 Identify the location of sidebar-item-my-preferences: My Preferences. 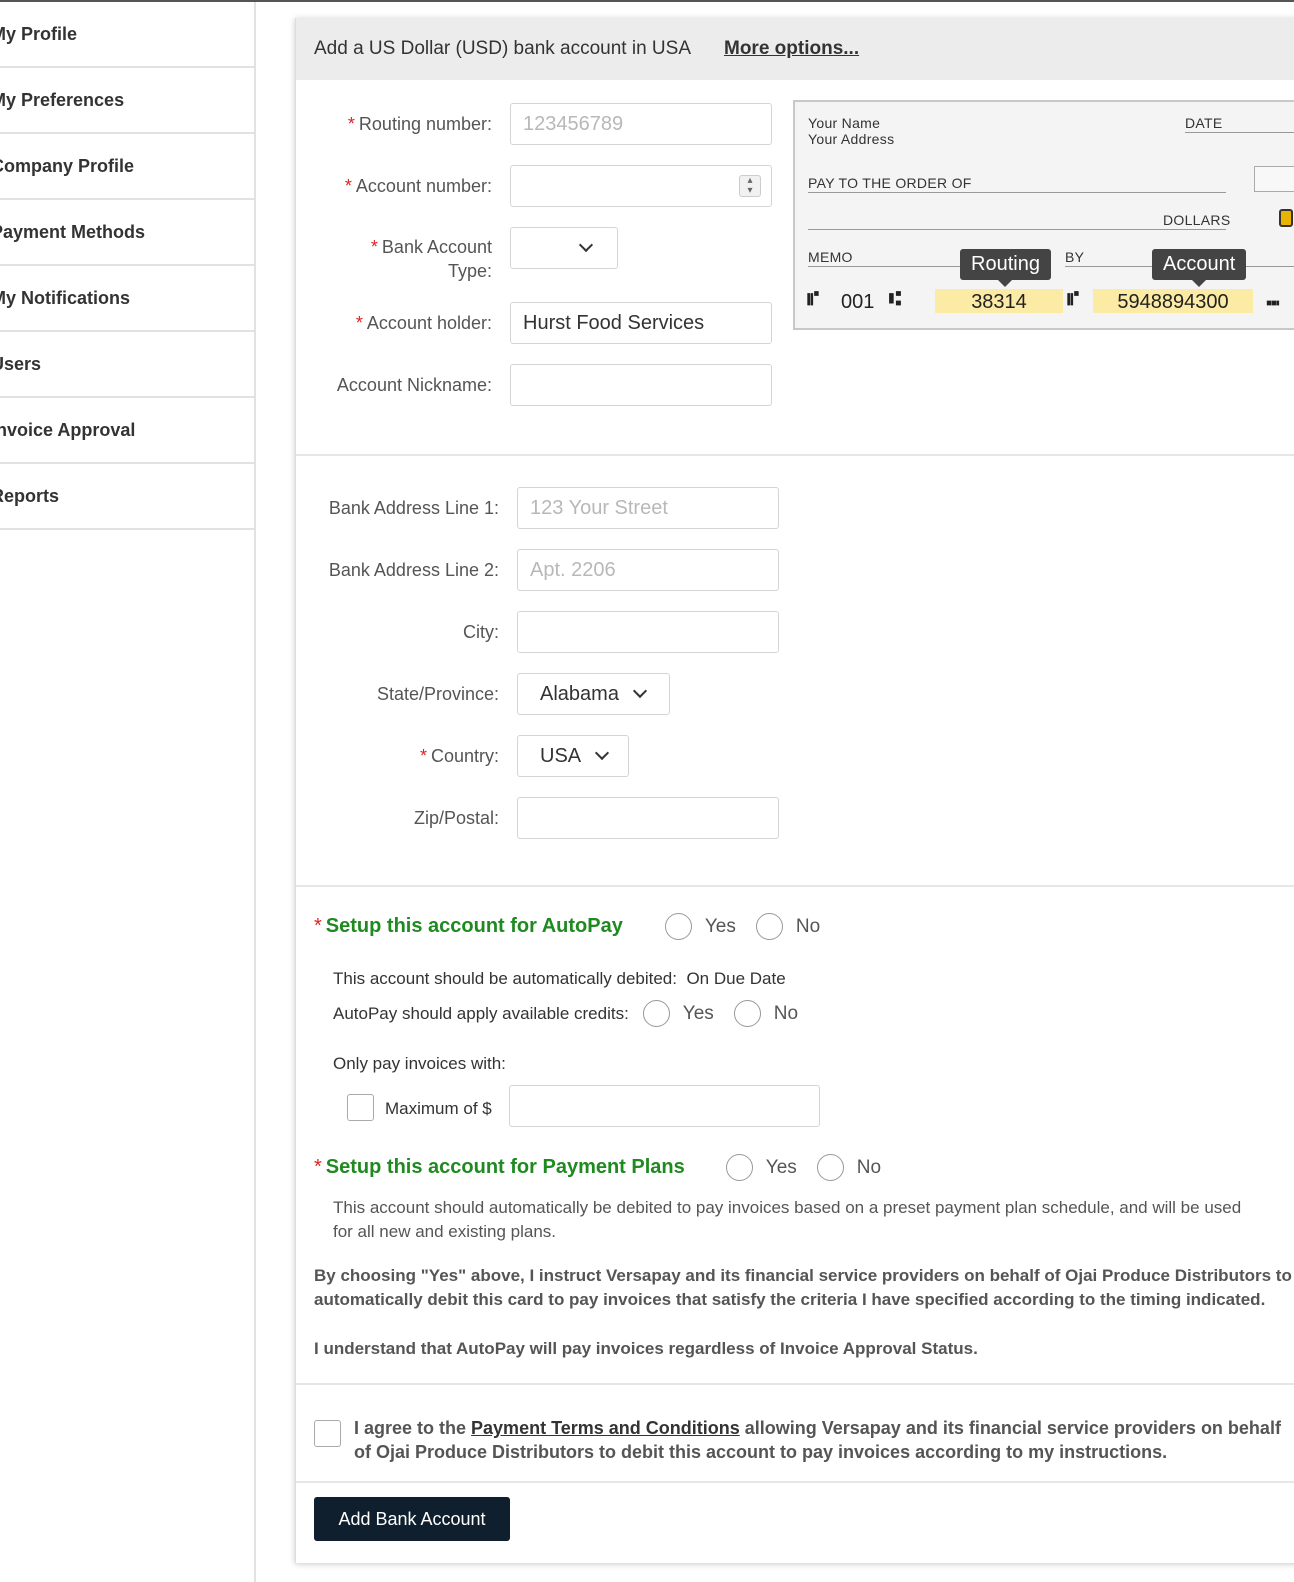
(127, 101).